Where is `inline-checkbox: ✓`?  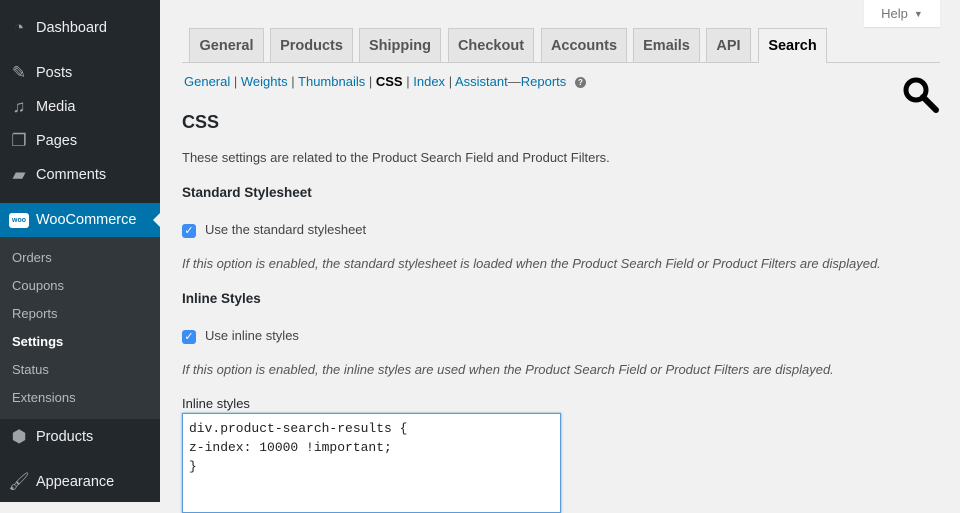 inline-checkbox: ✓ is located at coordinates (189, 336).